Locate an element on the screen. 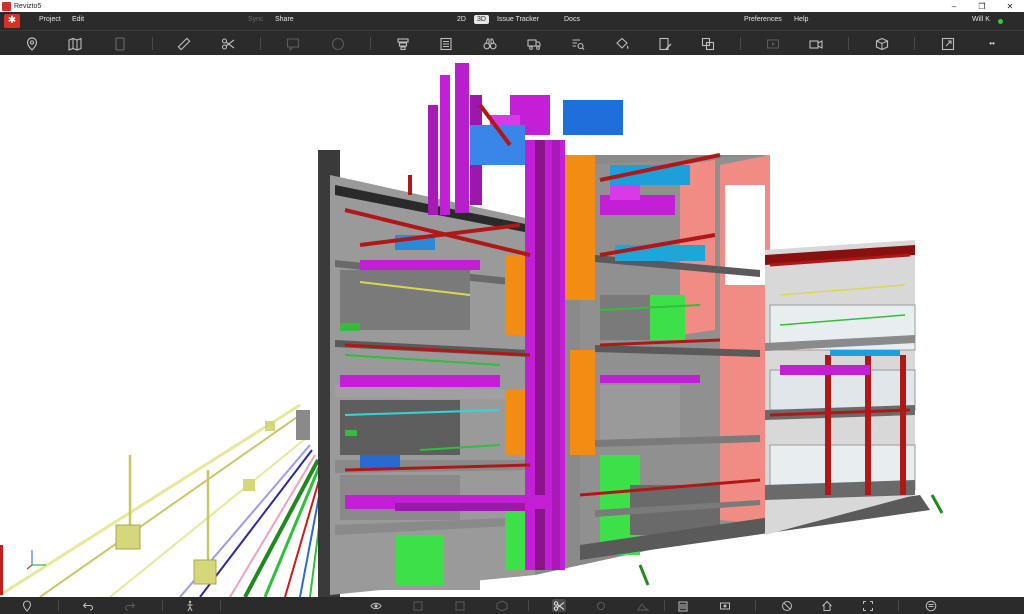  settings-icon is located at coordinates (601, 605).